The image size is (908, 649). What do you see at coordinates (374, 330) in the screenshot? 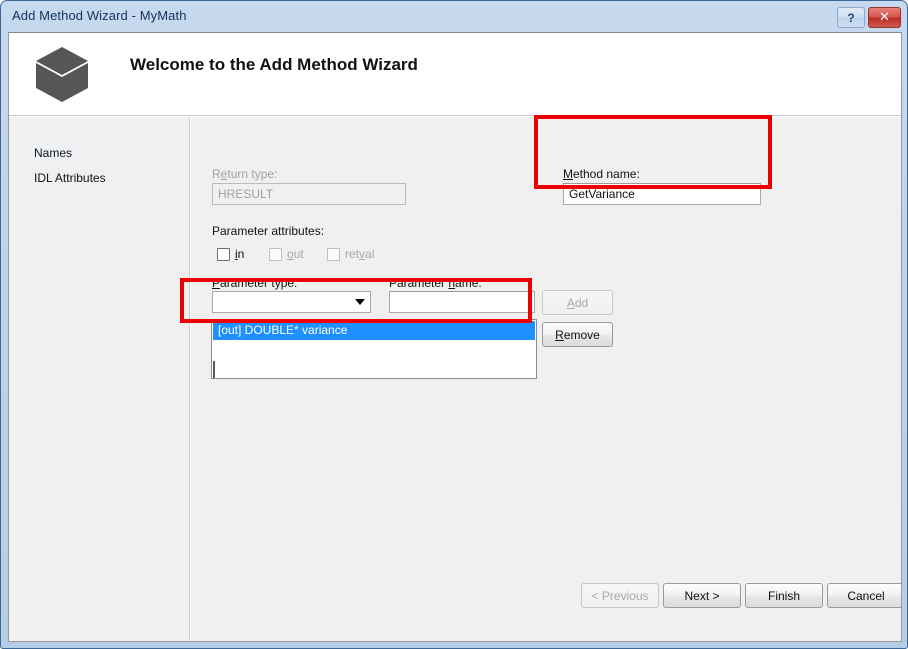
I see `list-item: [out] DOUBLE* variance` at bounding box center [374, 330].